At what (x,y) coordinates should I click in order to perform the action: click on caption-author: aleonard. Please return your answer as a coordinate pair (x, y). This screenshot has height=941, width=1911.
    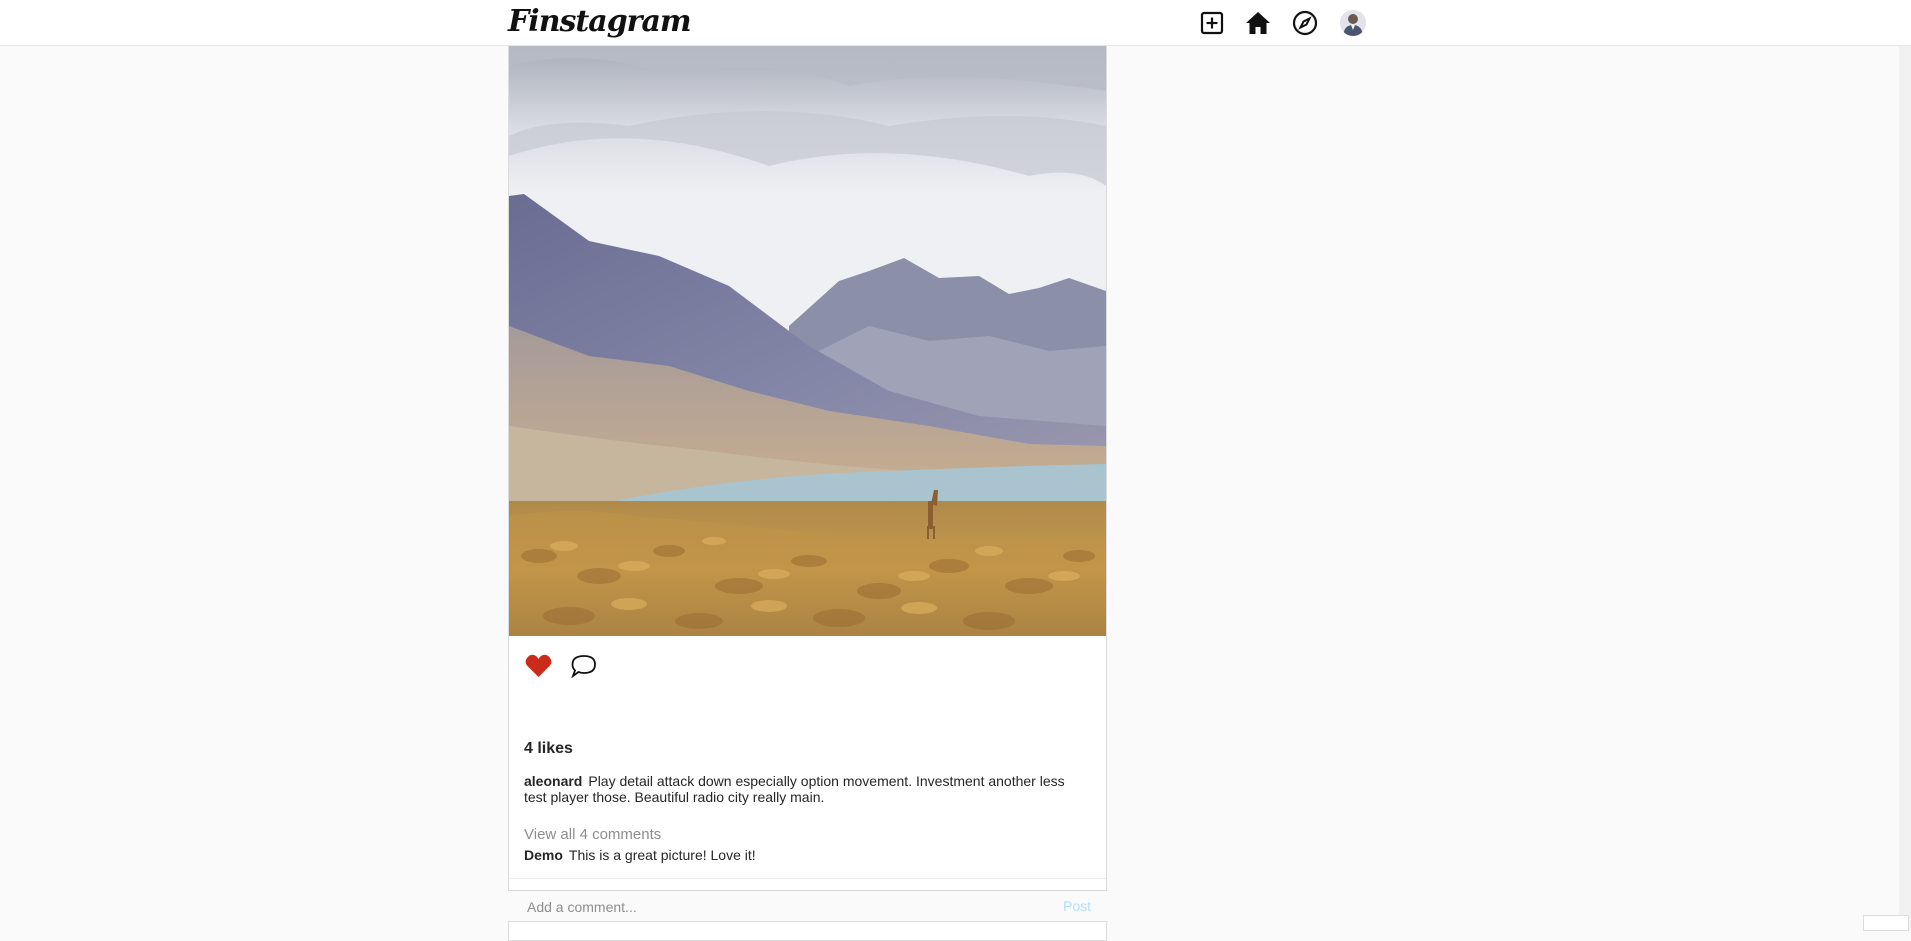
    Looking at the image, I should click on (553, 781).